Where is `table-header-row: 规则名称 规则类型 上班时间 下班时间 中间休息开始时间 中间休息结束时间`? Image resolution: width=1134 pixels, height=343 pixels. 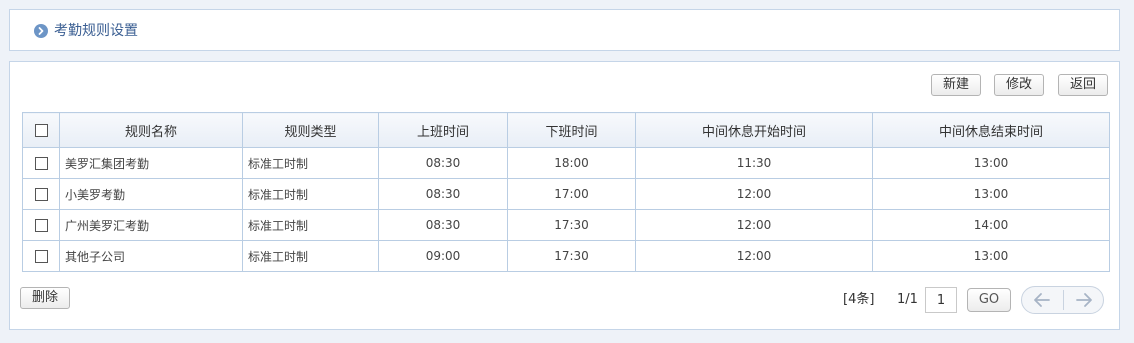
table-header-row: 规则名称 规则类型 上班时间 下班时间 中间休息开始时间 中间休息结束时间 is located at coordinates (566, 130).